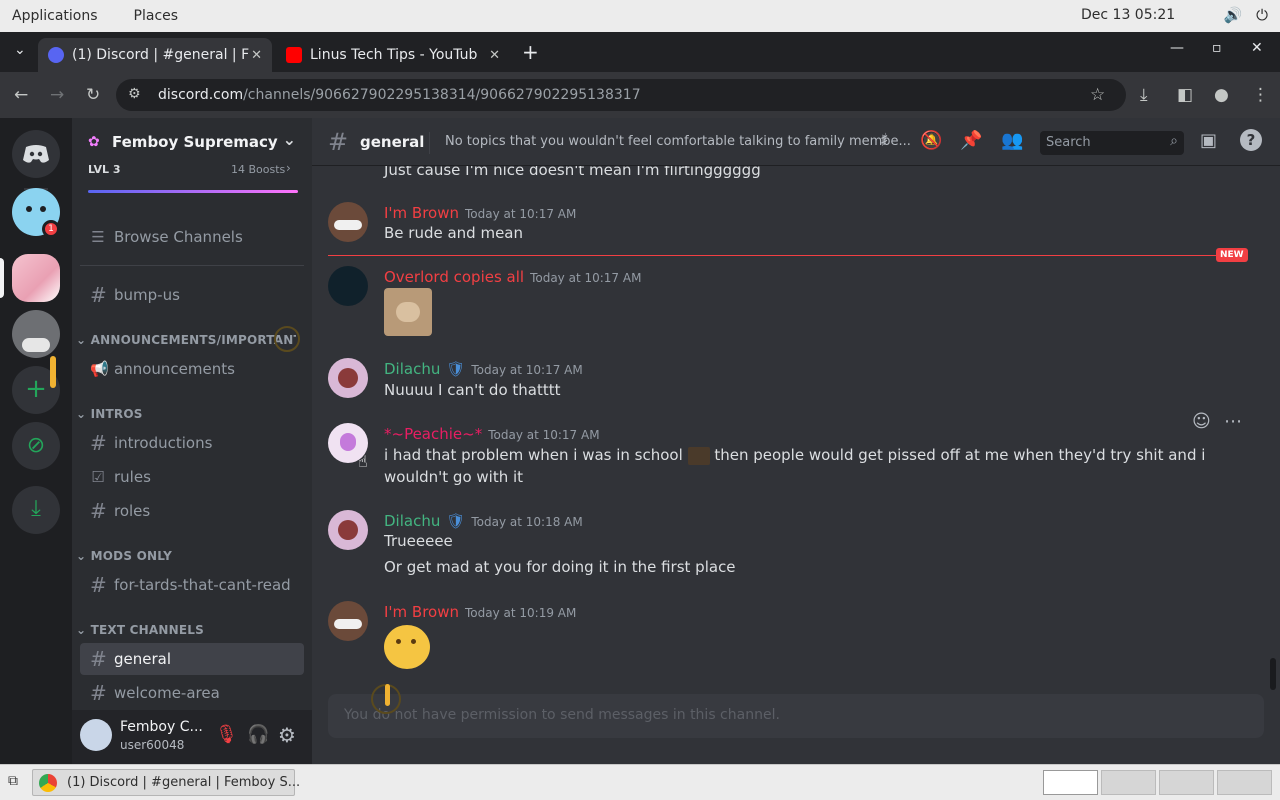  I want to click on tab-youtube: Linus Tech Tips - YouTub ✕, so click(393, 55).